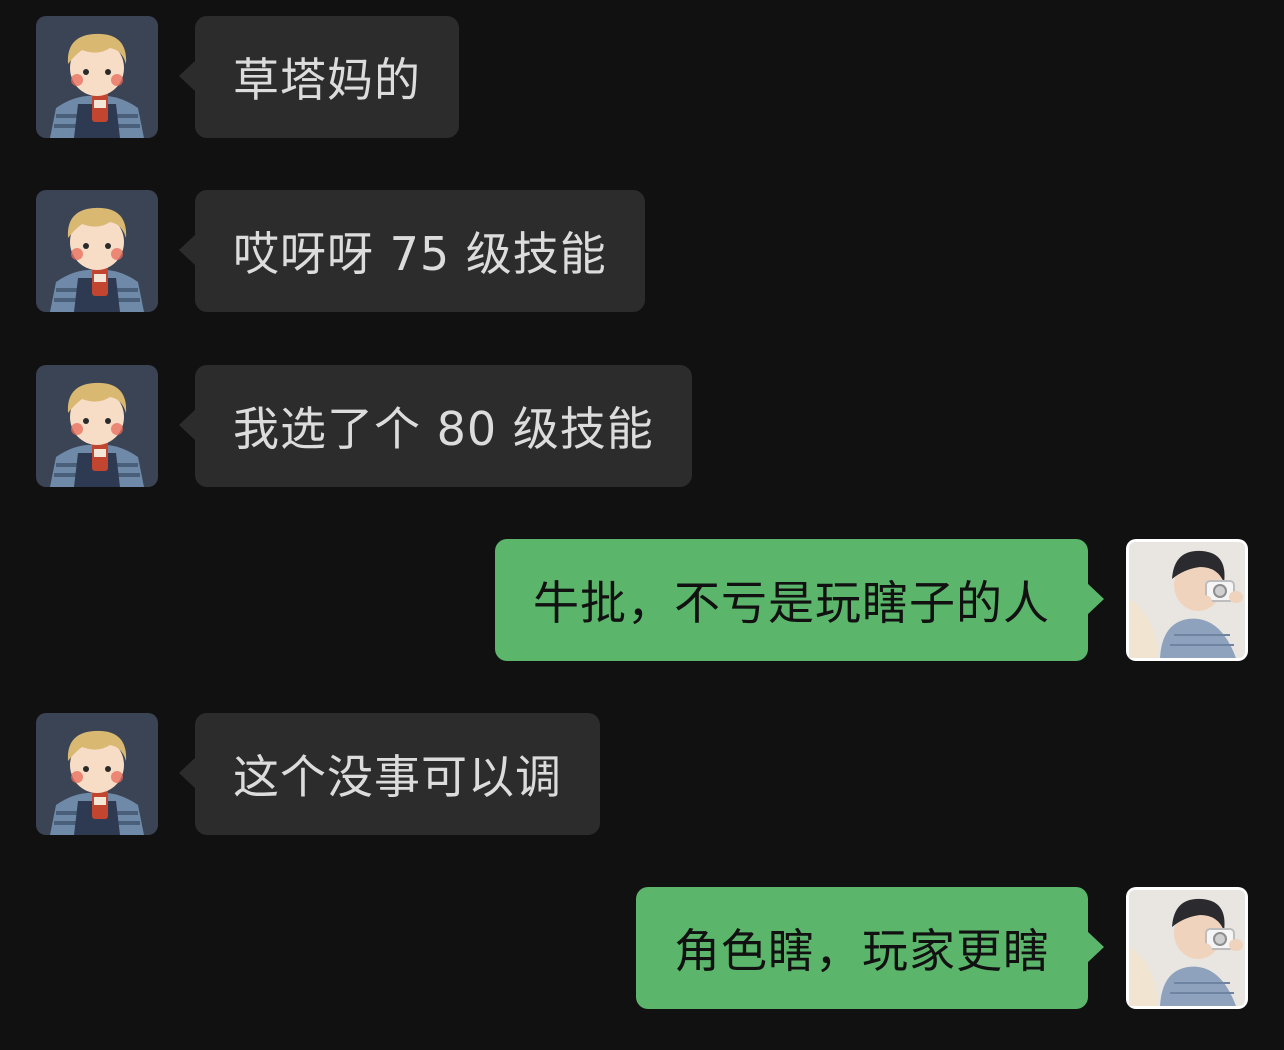  I want to click on message-row-incoming: 我选了个 80 级技能, so click(642, 427).